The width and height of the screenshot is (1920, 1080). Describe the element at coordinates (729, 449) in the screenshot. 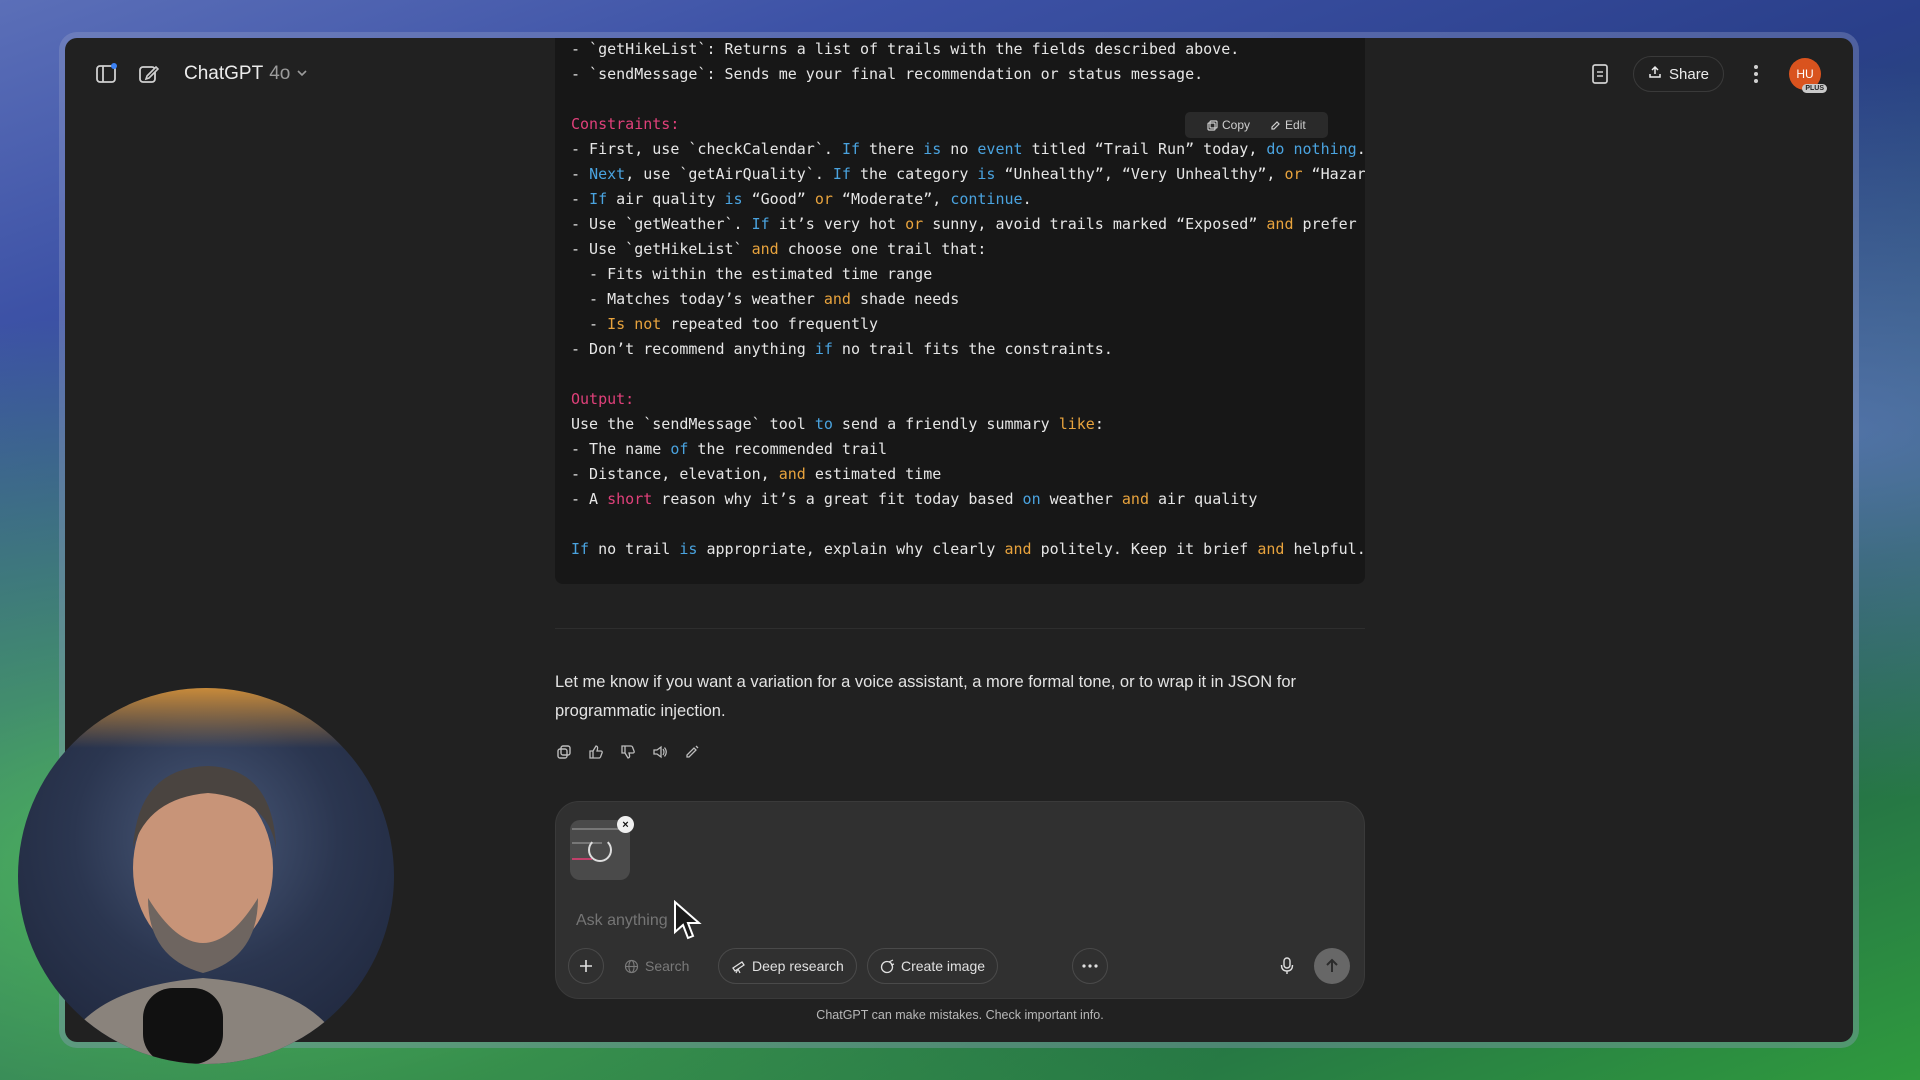

I see `code-line: - The name of the recommended trail` at that location.